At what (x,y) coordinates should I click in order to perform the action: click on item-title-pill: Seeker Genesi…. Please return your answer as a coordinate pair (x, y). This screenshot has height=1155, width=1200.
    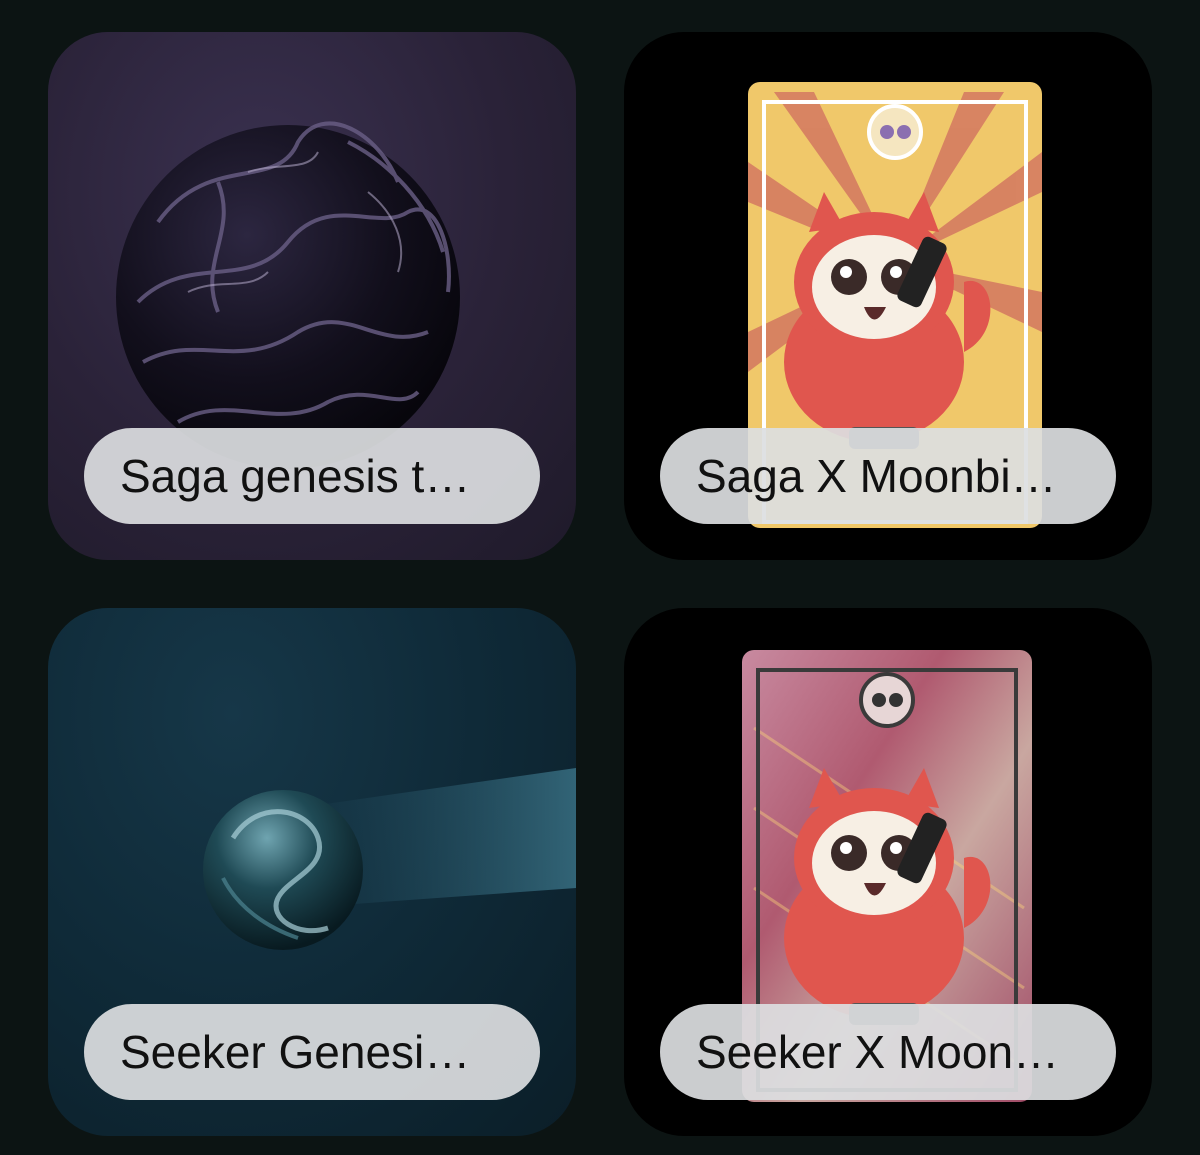
    Looking at the image, I should click on (312, 1052).